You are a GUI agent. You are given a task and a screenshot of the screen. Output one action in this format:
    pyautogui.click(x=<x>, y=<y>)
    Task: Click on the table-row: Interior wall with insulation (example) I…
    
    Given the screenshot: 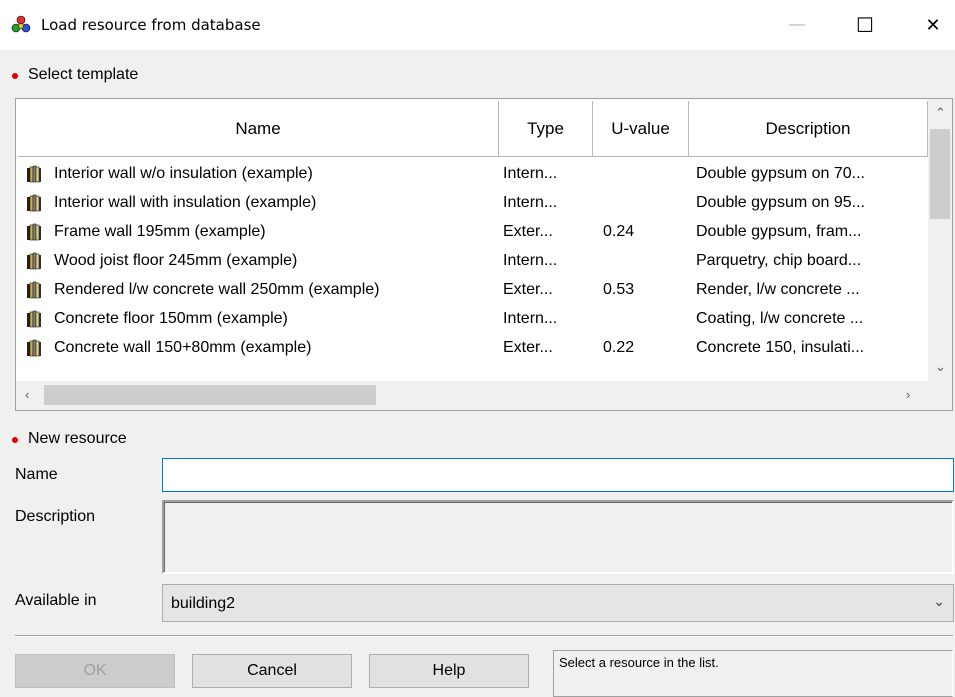 What is the action you would take?
    pyautogui.click(x=474, y=202)
    